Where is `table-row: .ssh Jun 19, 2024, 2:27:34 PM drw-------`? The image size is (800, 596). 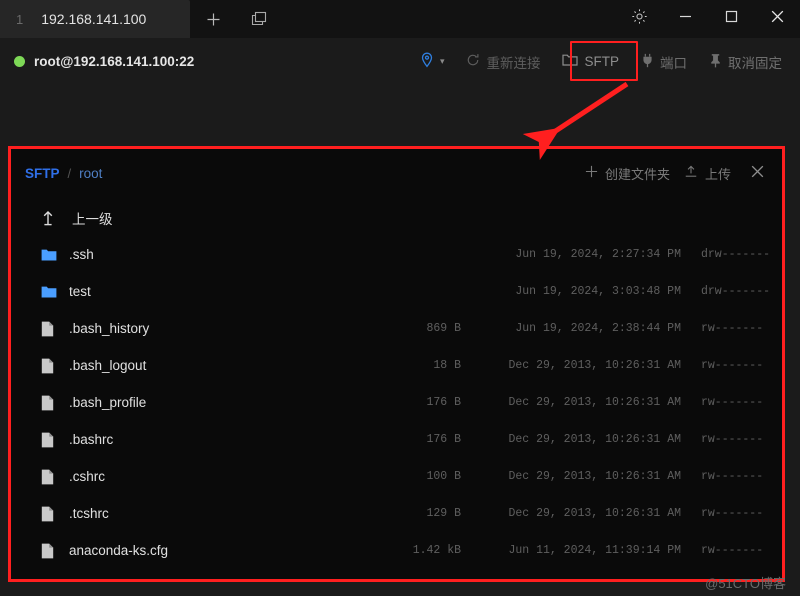
table-row: .ssh Jun 19, 2024, 2:27:34 PM drw------- is located at coordinates (396, 254).